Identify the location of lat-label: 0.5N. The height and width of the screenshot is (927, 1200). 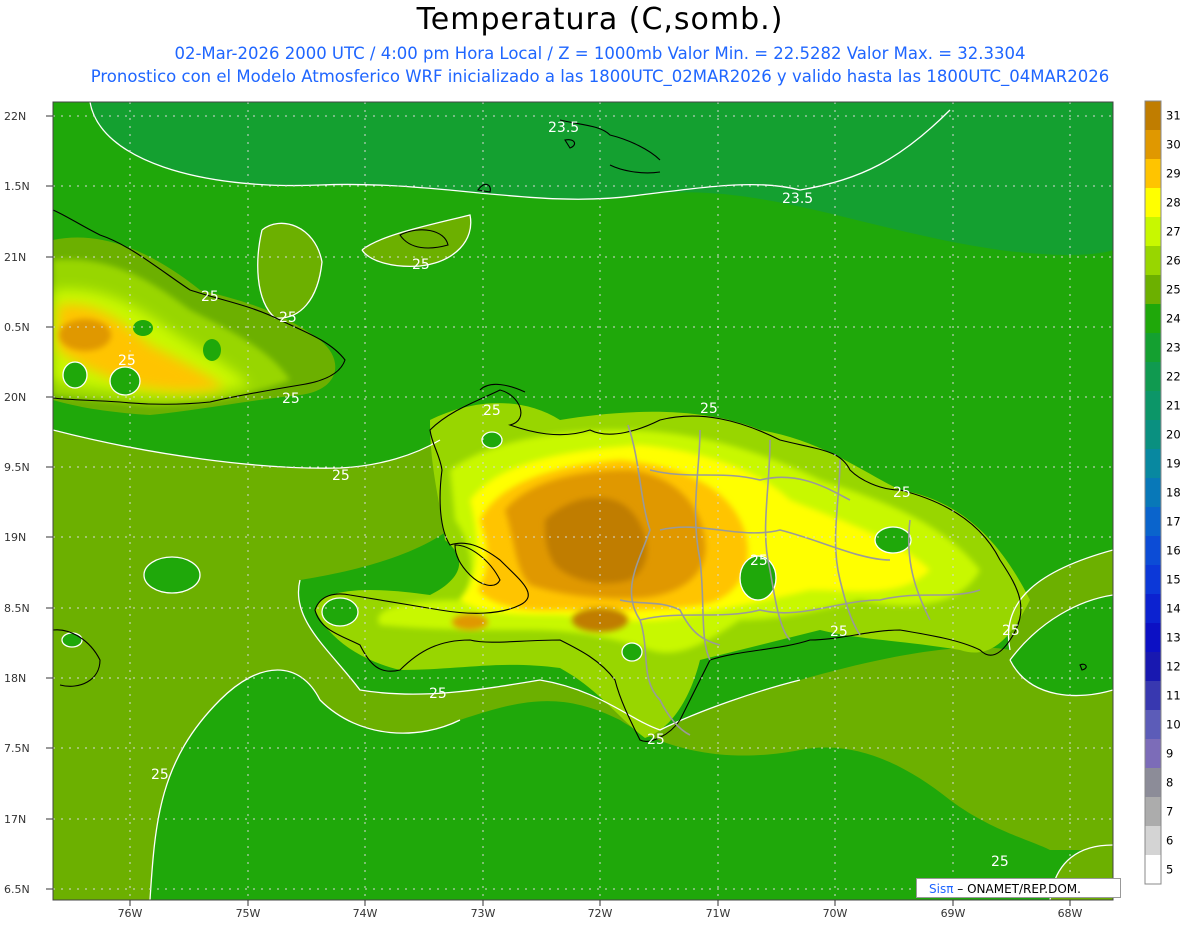
(17, 327).